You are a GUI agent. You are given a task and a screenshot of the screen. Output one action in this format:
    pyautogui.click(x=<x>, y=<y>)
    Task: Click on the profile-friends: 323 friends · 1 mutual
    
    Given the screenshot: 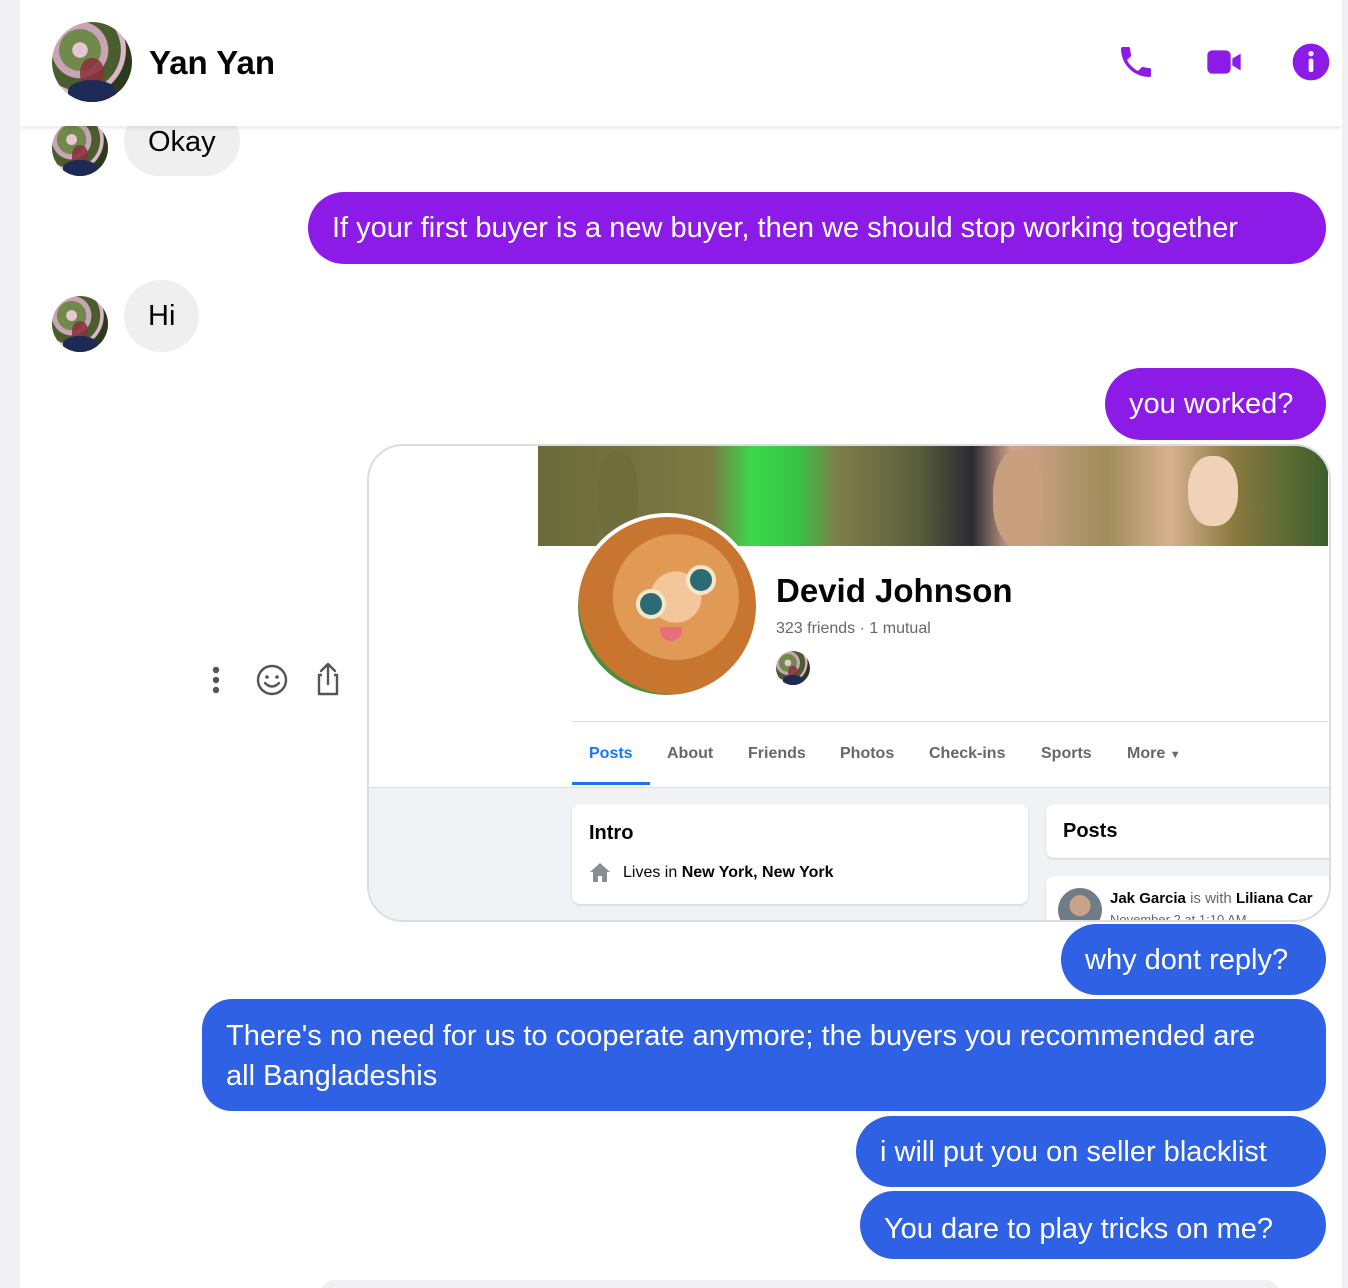 What is the action you would take?
    pyautogui.click(x=853, y=629)
    